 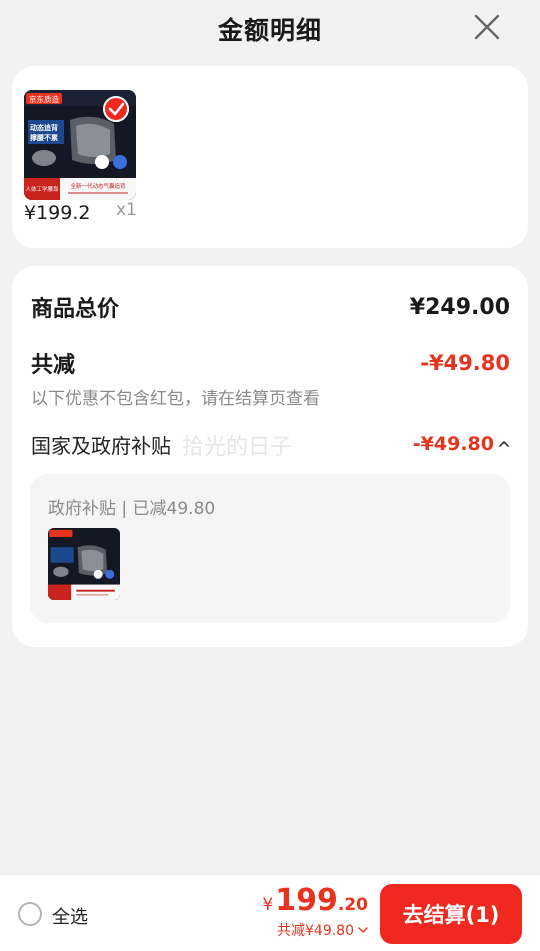 What do you see at coordinates (270, 444) in the screenshot?
I see `subsidy-row: 国家及政府补贴 -¥49.80` at bounding box center [270, 444].